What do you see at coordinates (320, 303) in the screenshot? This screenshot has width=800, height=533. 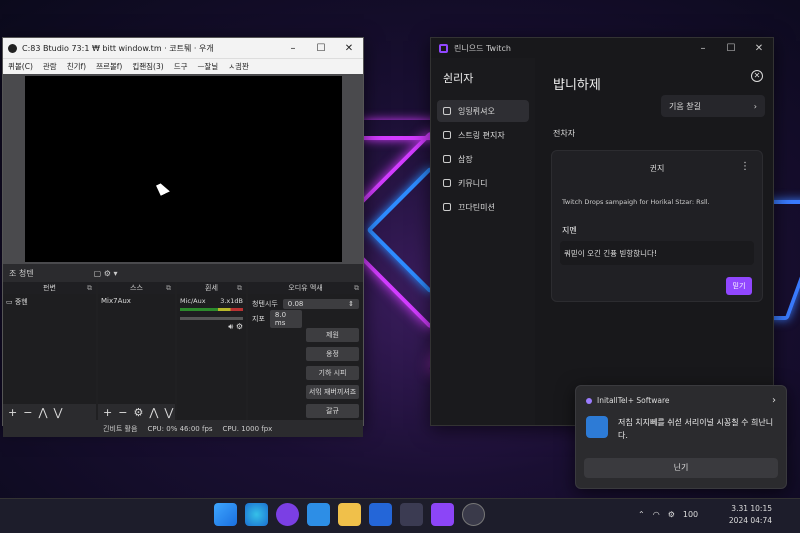 I see `transition-select: 0.08 ⇕` at bounding box center [320, 303].